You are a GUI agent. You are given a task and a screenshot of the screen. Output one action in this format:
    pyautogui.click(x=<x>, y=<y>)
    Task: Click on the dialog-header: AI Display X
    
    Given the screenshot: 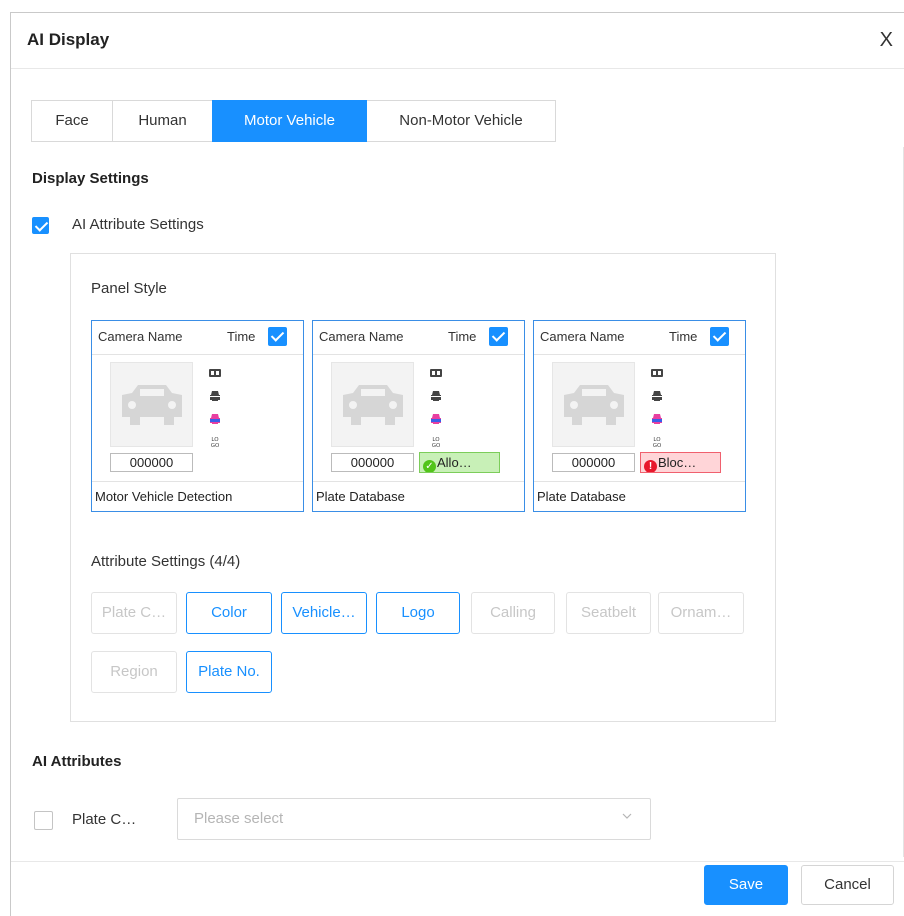 What is the action you would take?
    pyautogui.click(x=457, y=41)
    